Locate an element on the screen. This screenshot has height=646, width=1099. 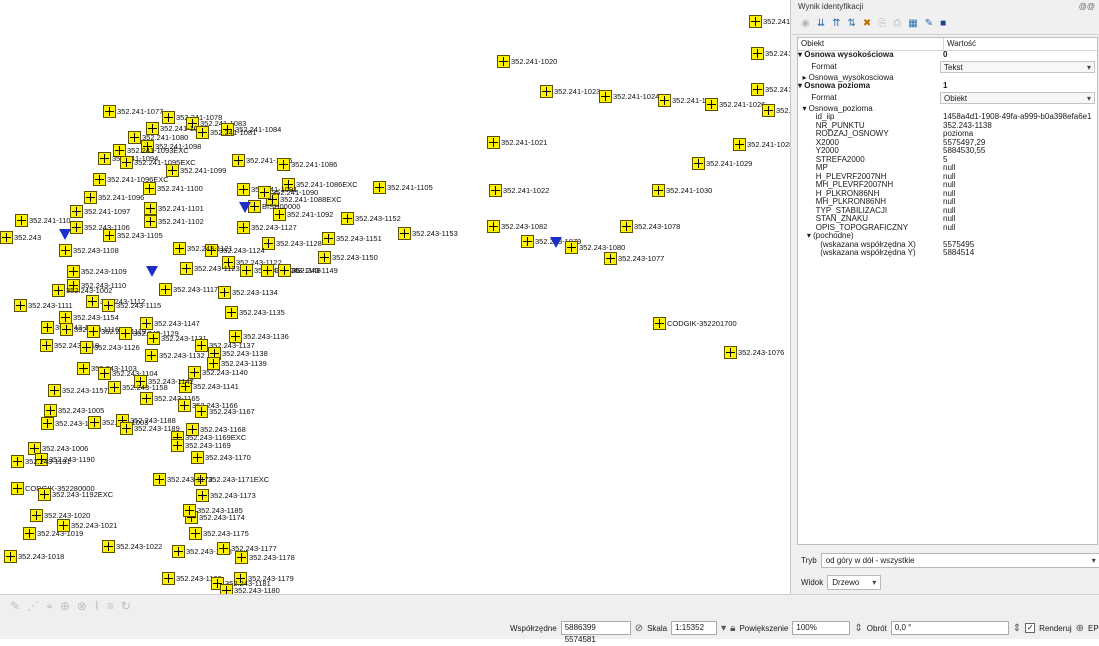
survey-point: 352.241-1026 is located at coordinates (735, 104).